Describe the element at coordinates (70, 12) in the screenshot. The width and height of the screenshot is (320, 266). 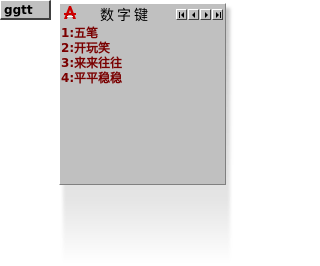
I see `ime-logo-icon` at that location.